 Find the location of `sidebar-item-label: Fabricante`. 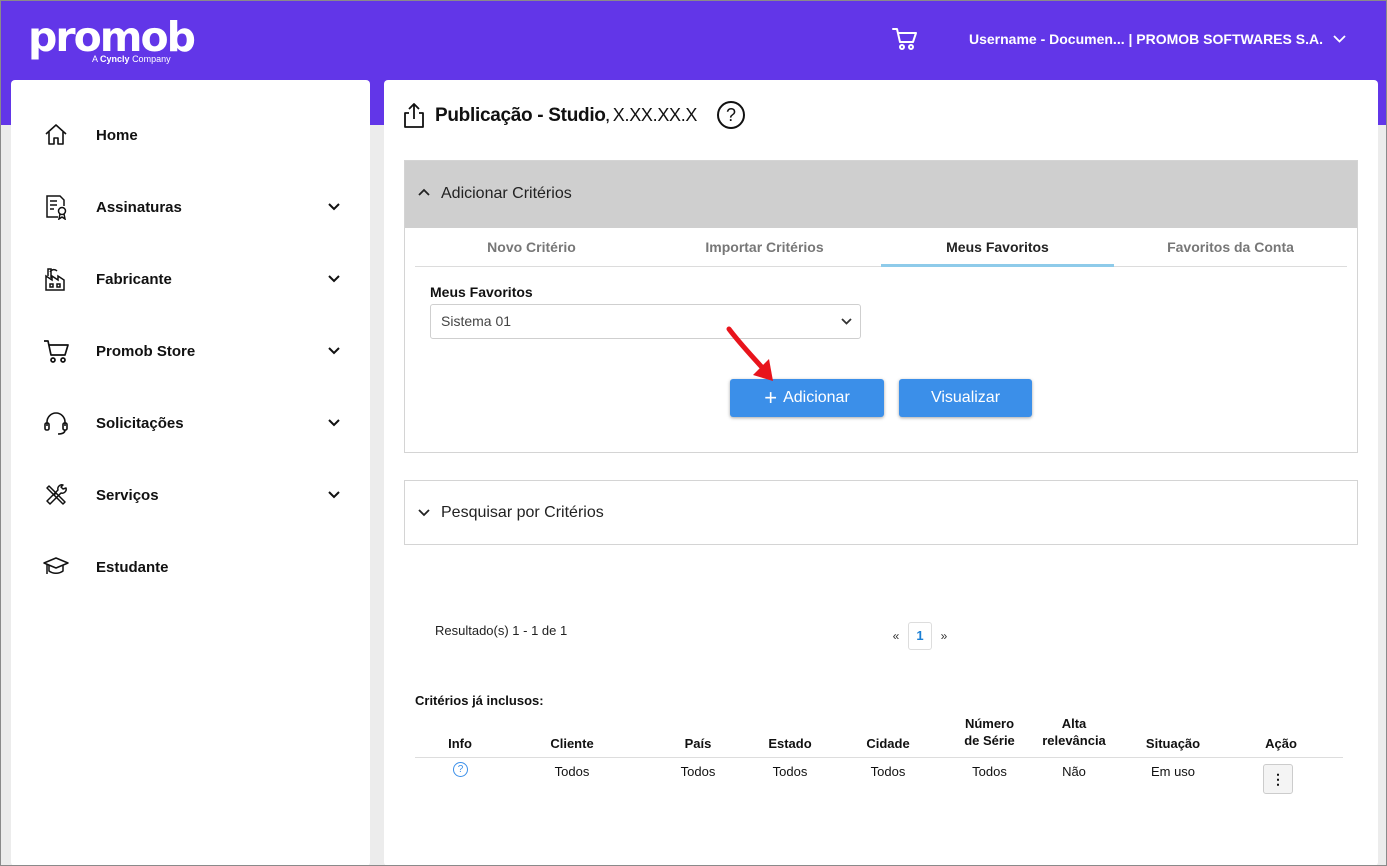

sidebar-item-label: Fabricante is located at coordinates (134, 279).